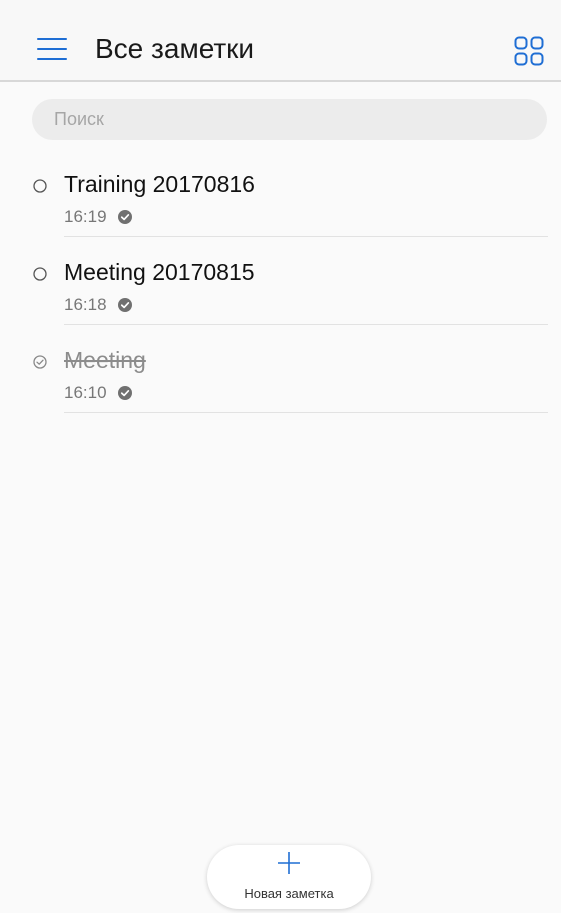  Describe the element at coordinates (280, 193) in the screenshot. I see `note-item: Training 20170816 16:19` at that location.